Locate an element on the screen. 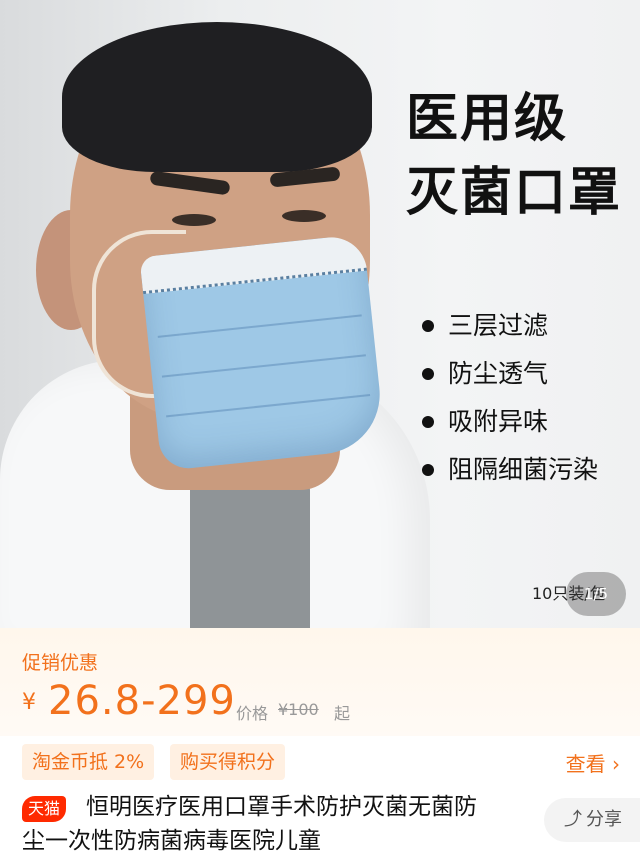 The image size is (640, 864). feature-list: 三层过滤 防尘透气 吸附异味 阻隔细菌污染 is located at coordinates (510, 398).